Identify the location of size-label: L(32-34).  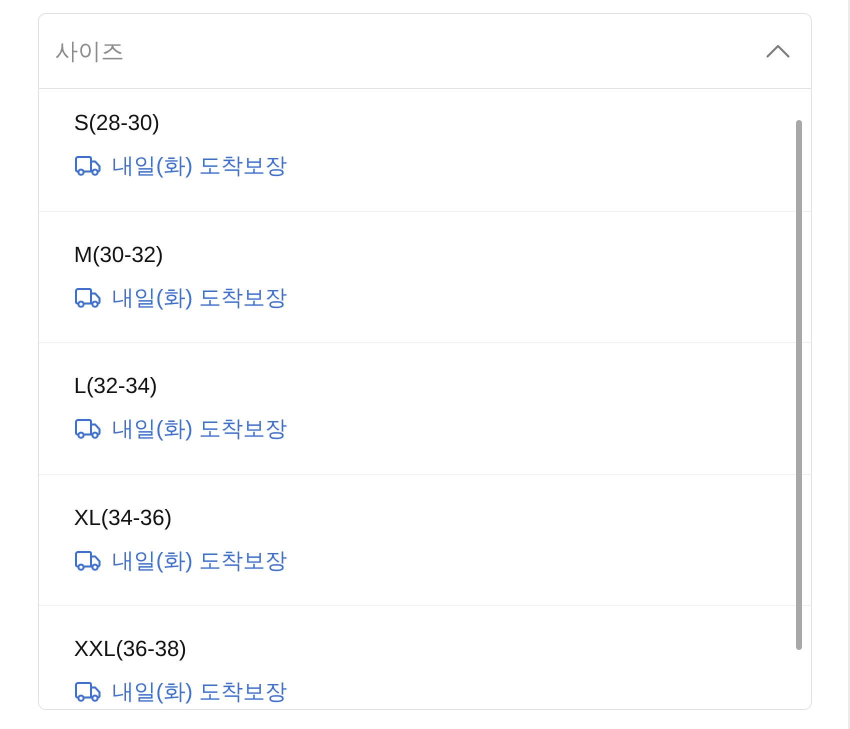
(116, 386).